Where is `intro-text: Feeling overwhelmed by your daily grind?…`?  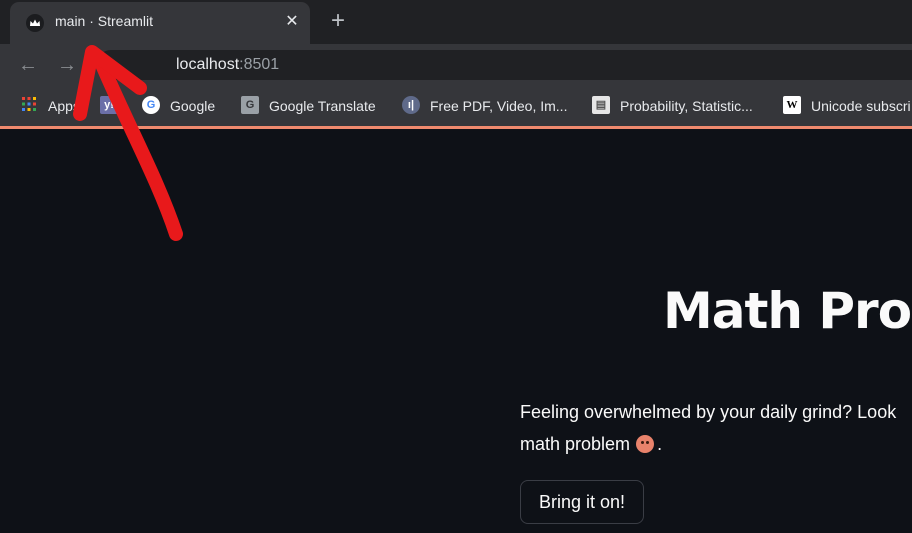 intro-text: Feeling overwhelmed by your daily grind?… is located at coordinates (716, 428).